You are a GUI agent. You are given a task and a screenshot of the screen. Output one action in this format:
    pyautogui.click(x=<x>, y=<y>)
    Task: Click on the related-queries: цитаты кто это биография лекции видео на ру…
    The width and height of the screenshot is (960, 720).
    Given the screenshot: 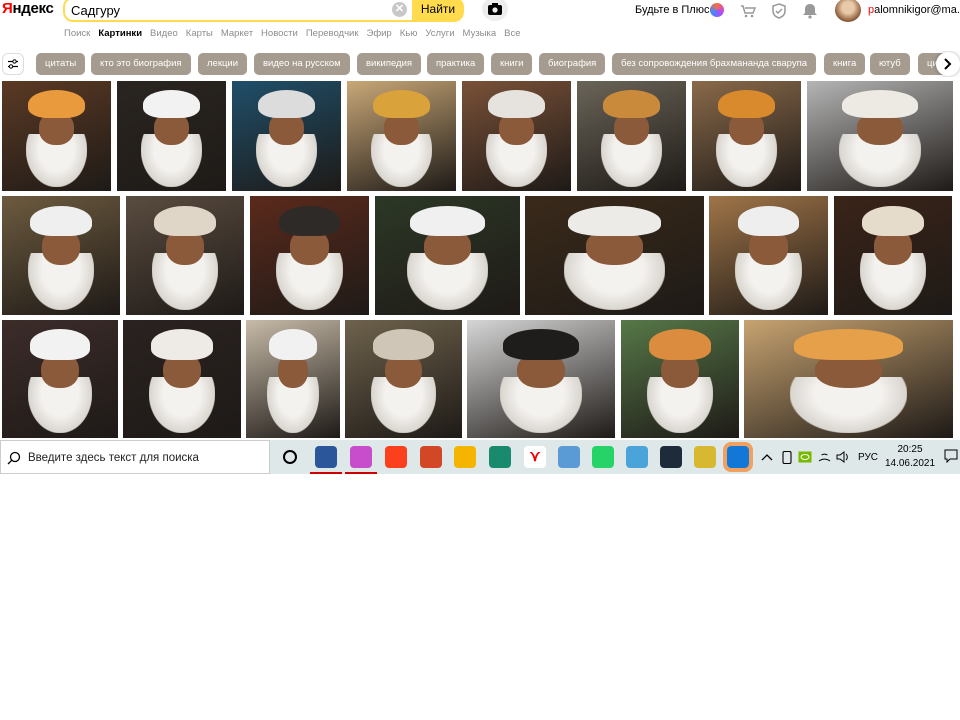 What is the action you would take?
    pyautogui.click(x=480, y=64)
    